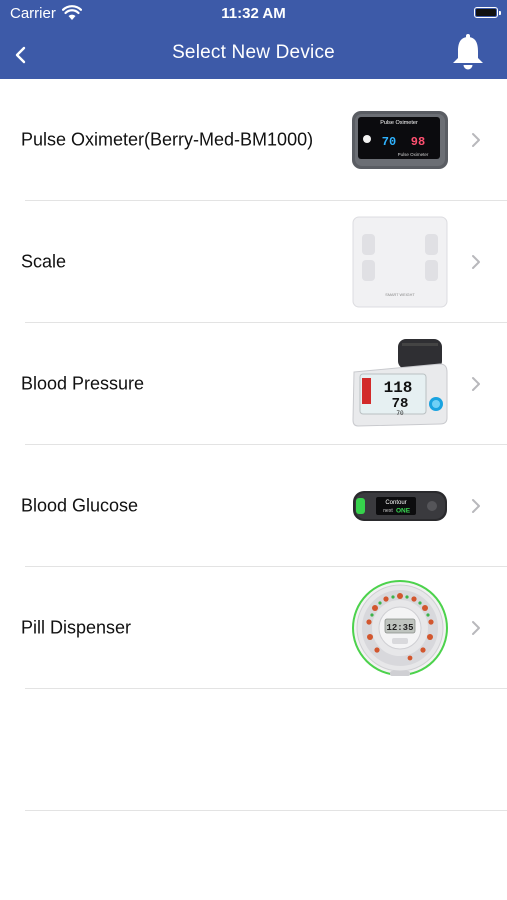  I want to click on nav-header: Carrier 11:32 AM Select New Device, so click(253, 39).